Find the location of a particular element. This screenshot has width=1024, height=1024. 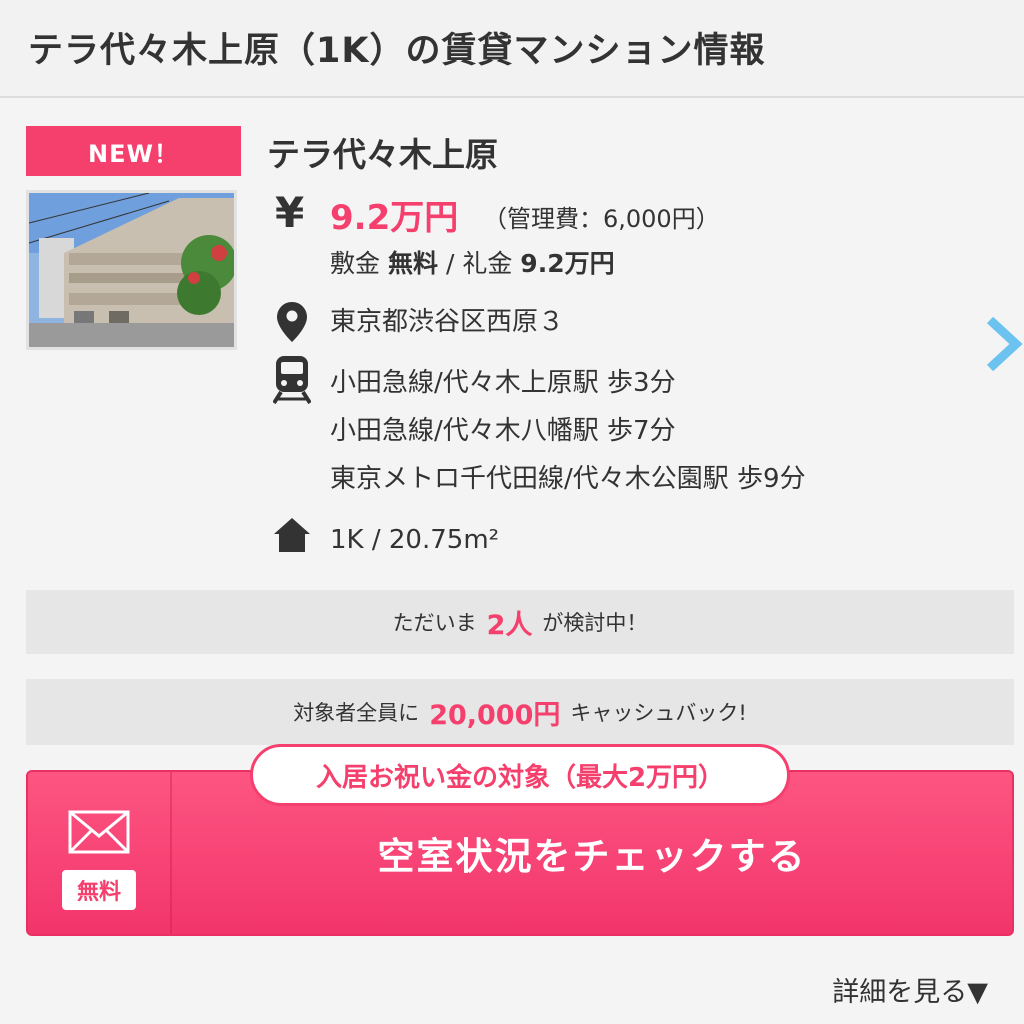

key-money-value: 9.2万円 is located at coordinates (567, 263).